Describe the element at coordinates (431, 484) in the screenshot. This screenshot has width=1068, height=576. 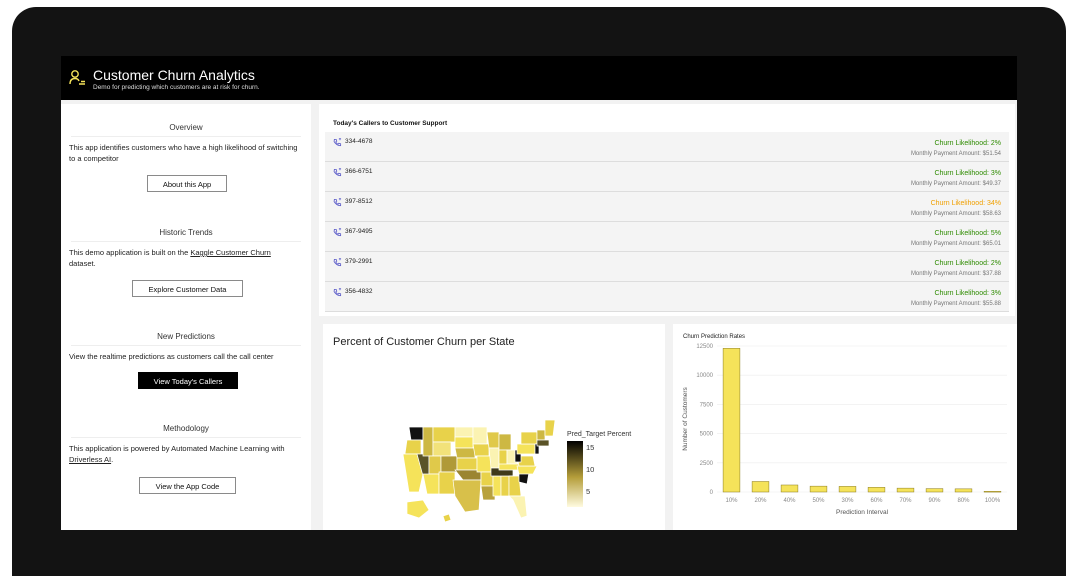
I see `state-az` at that location.